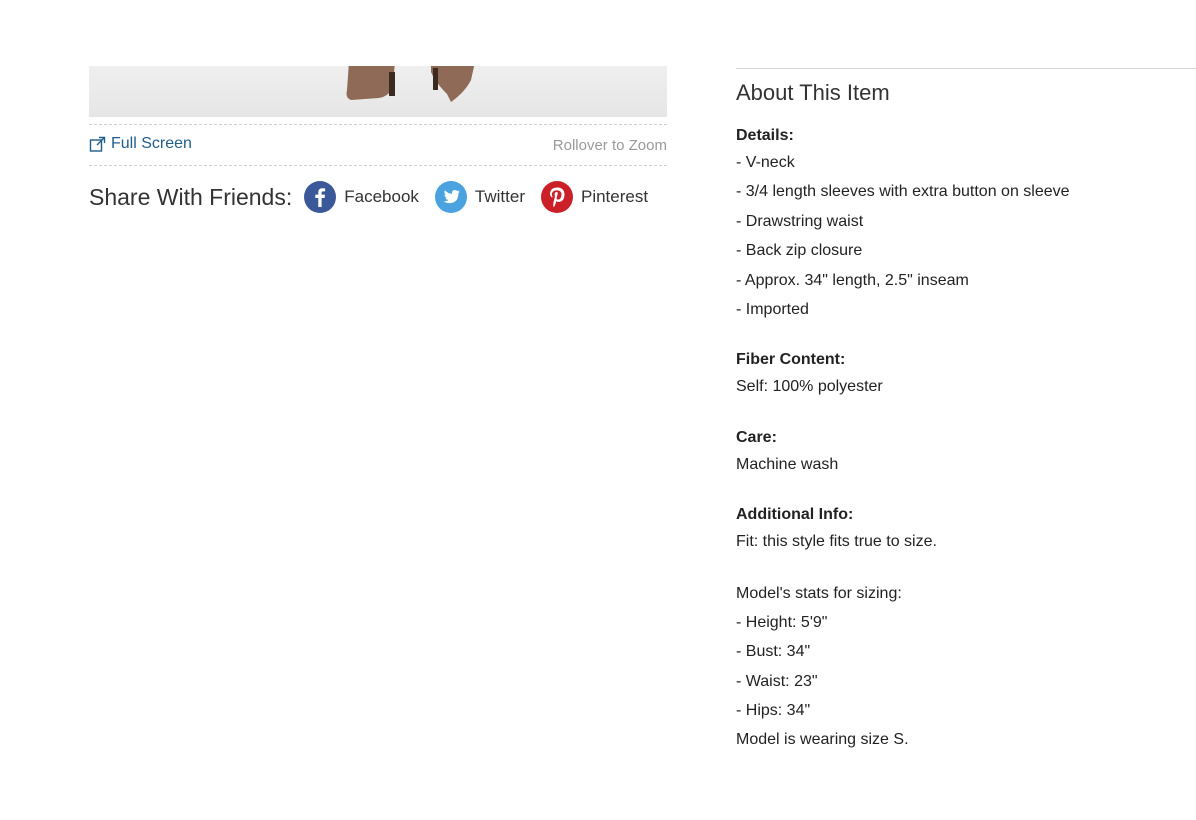 This screenshot has height=820, width=1196. I want to click on about-title: About This Item, so click(813, 92).